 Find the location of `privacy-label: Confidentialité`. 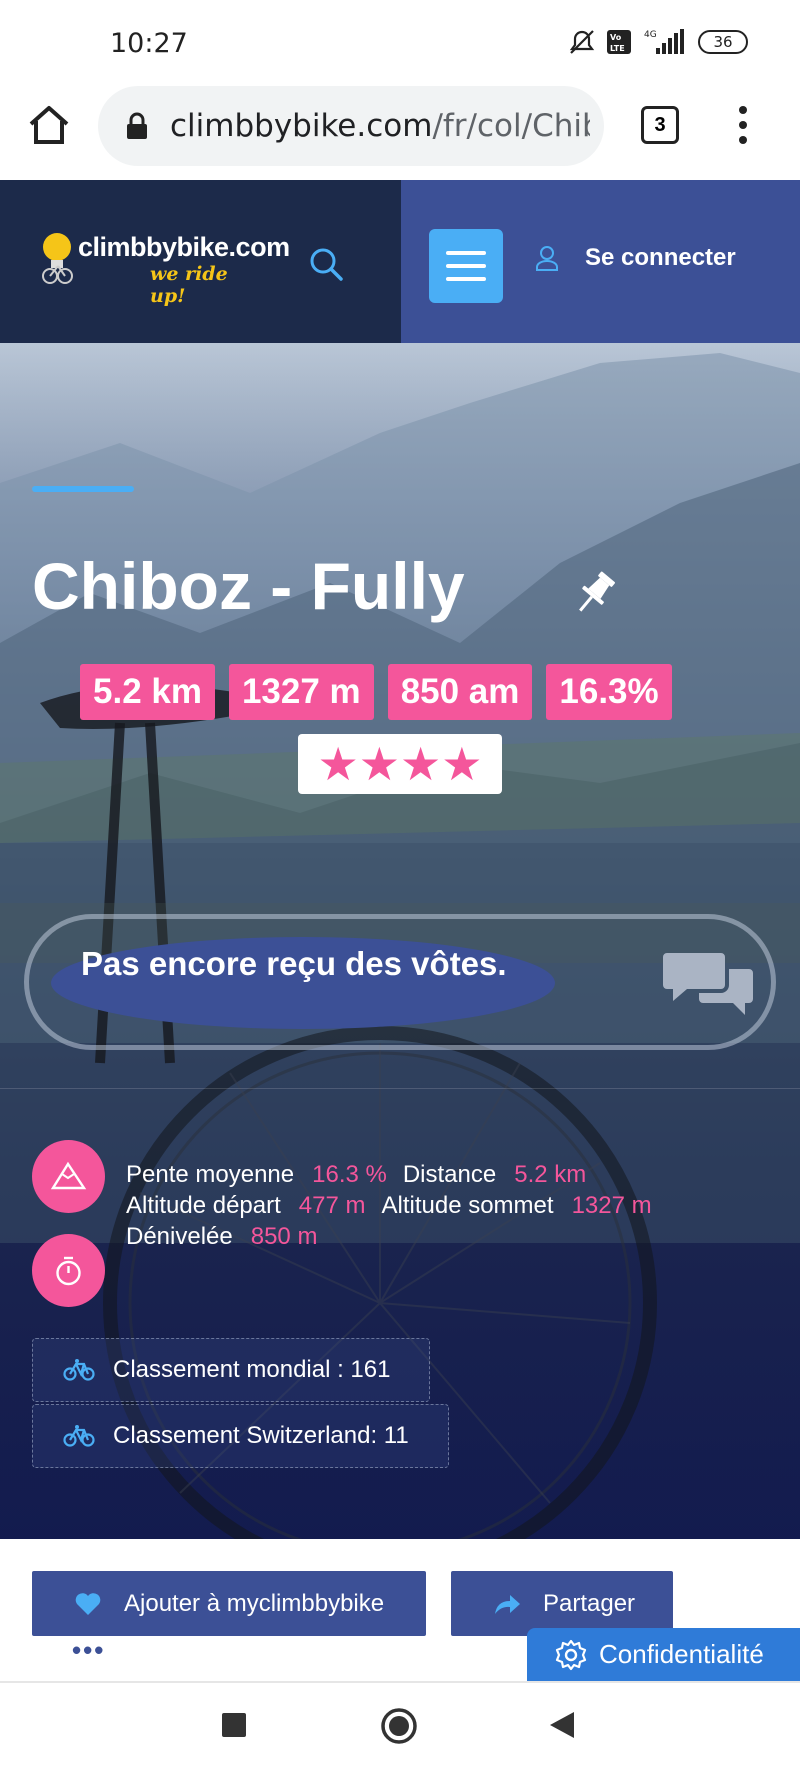

privacy-label: Confidentialité is located at coordinates (681, 1654).